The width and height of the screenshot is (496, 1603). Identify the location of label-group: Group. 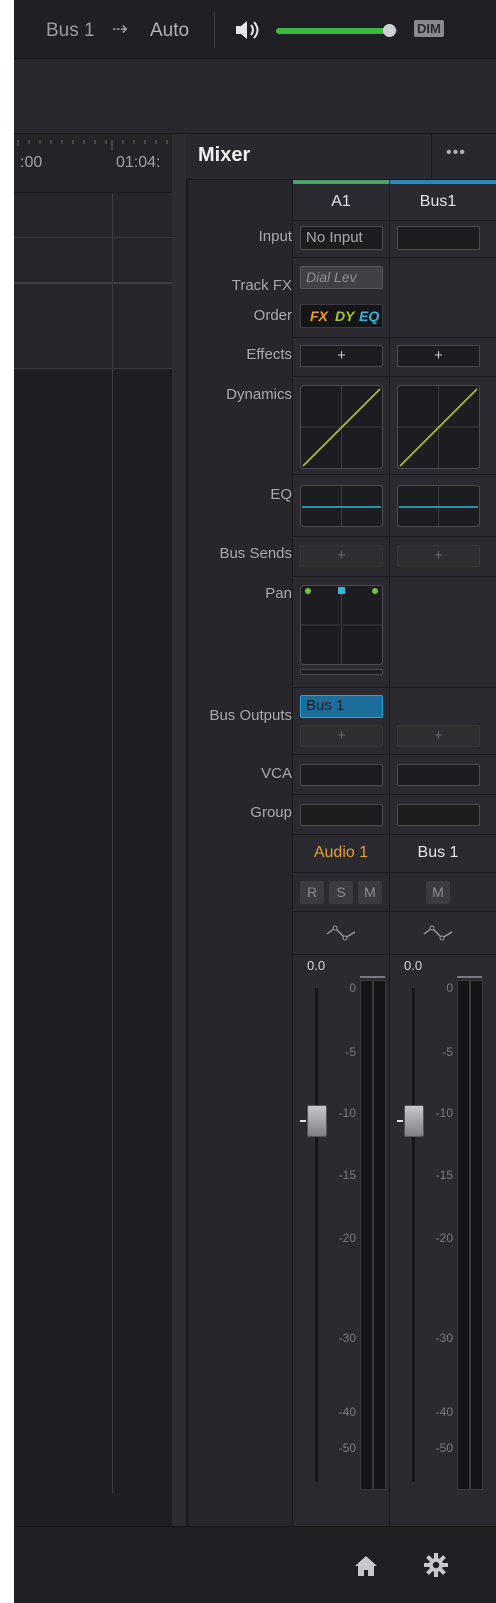
(271, 812).